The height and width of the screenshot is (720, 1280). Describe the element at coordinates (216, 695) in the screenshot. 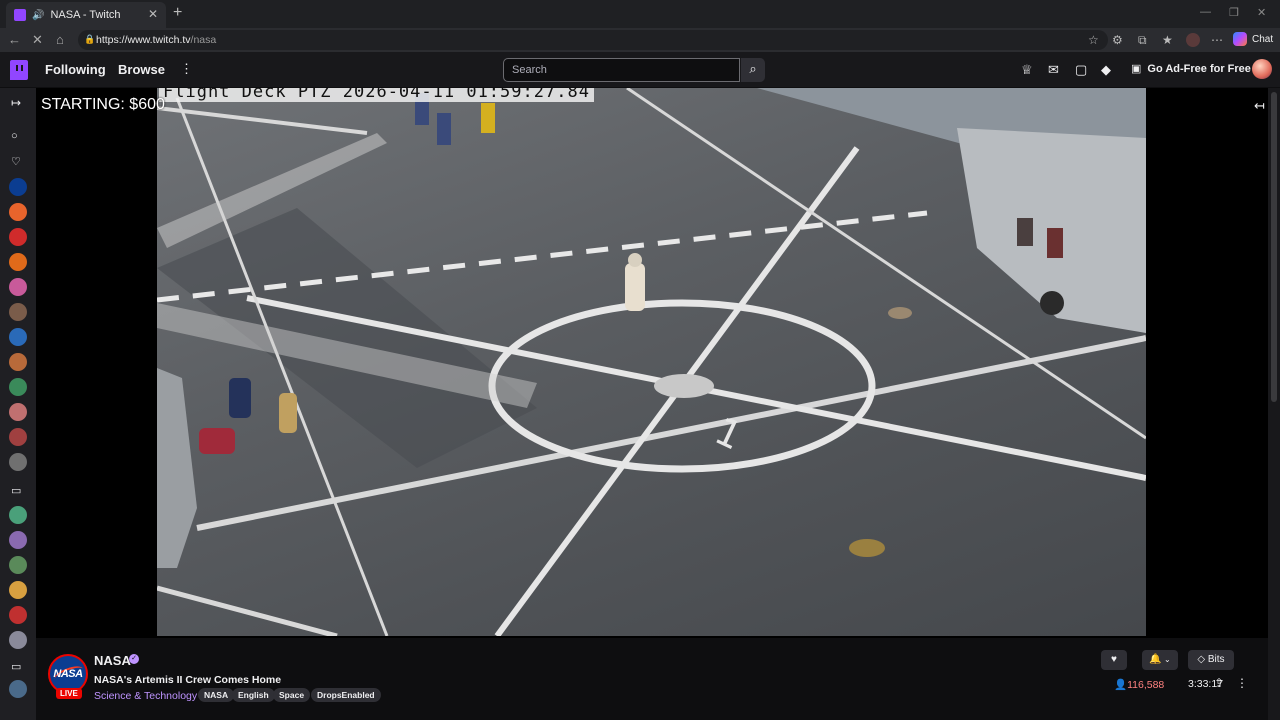

I see `tag-nasa: NASA` at that location.